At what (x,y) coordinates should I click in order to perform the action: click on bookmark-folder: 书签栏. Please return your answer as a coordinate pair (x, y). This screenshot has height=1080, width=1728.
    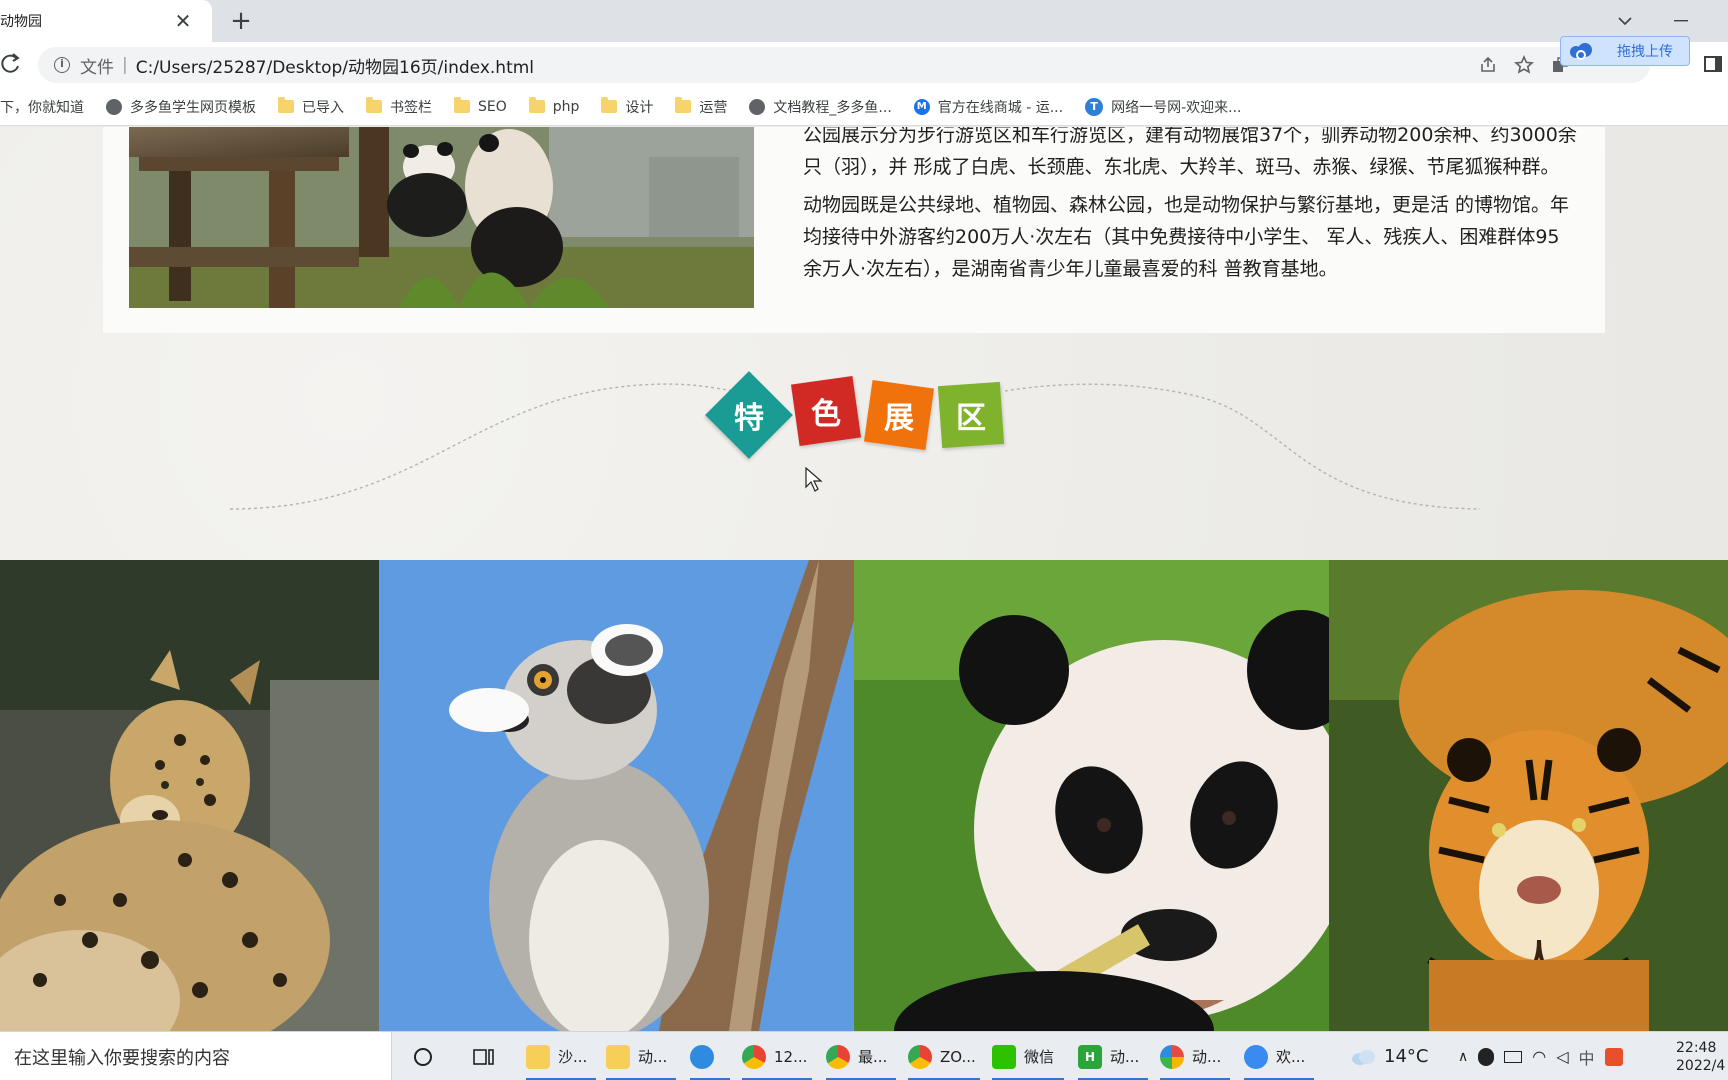
    Looking at the image, I should click on (399, 107).